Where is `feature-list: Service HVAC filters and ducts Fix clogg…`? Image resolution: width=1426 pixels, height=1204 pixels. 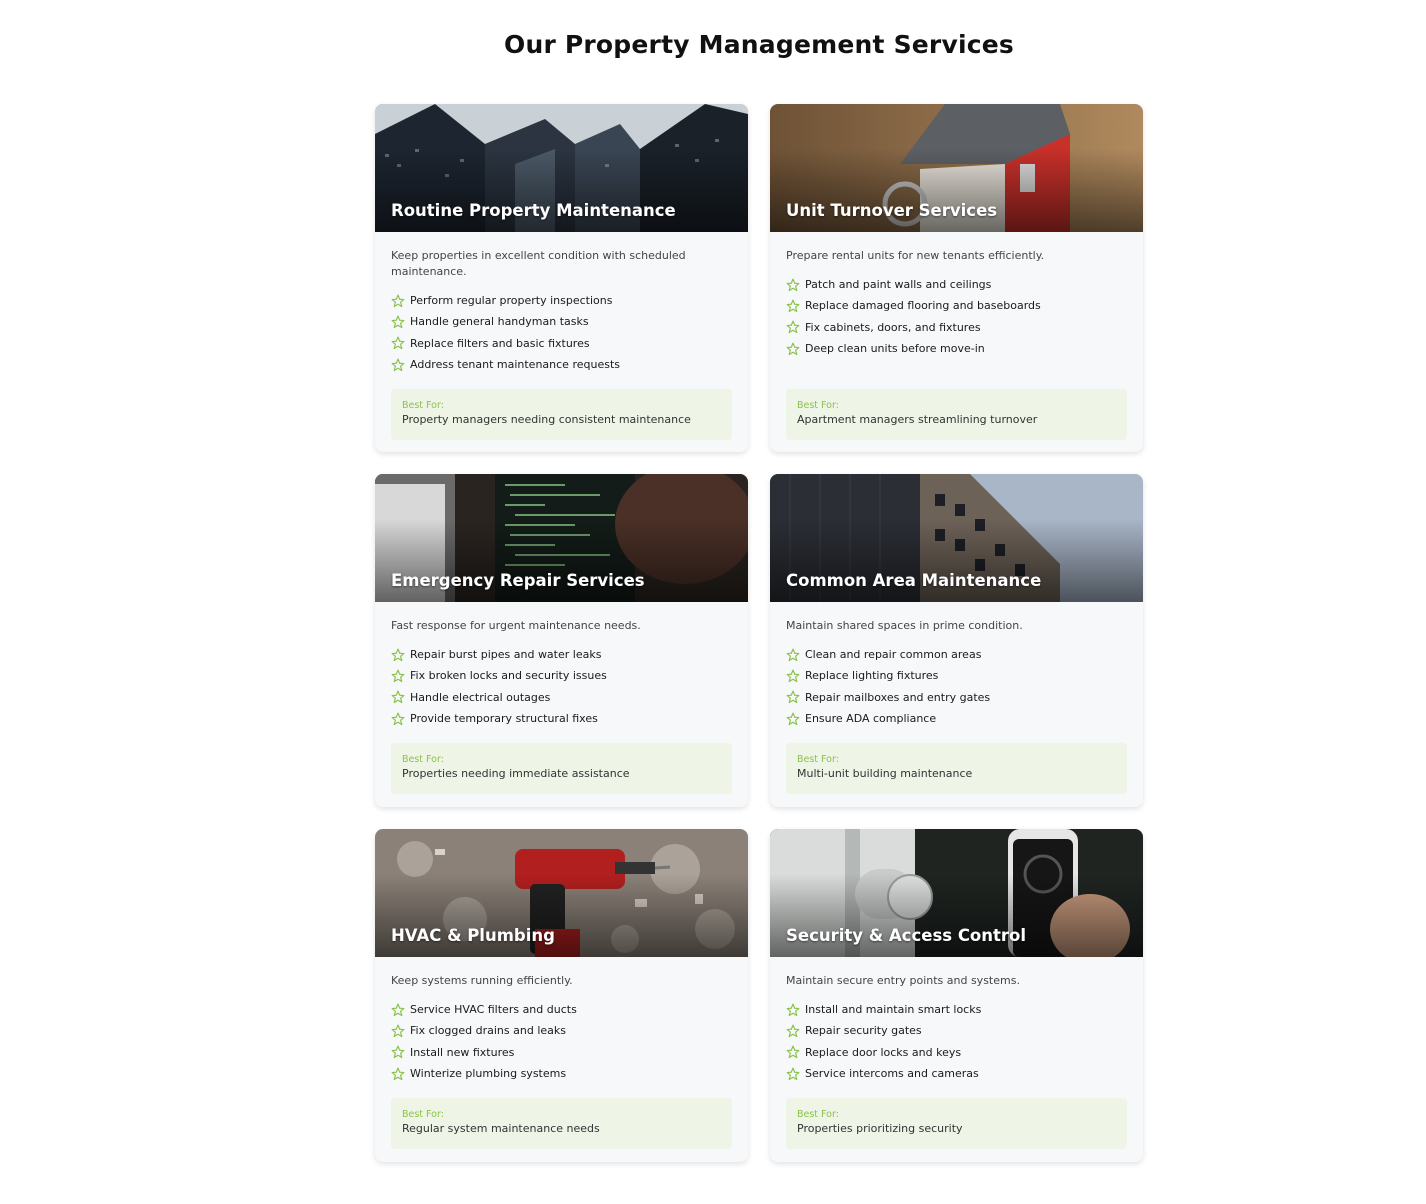
feature-list: Service HVAC filters and ducts Fix clogg… is located at coordinates (561, 1041).